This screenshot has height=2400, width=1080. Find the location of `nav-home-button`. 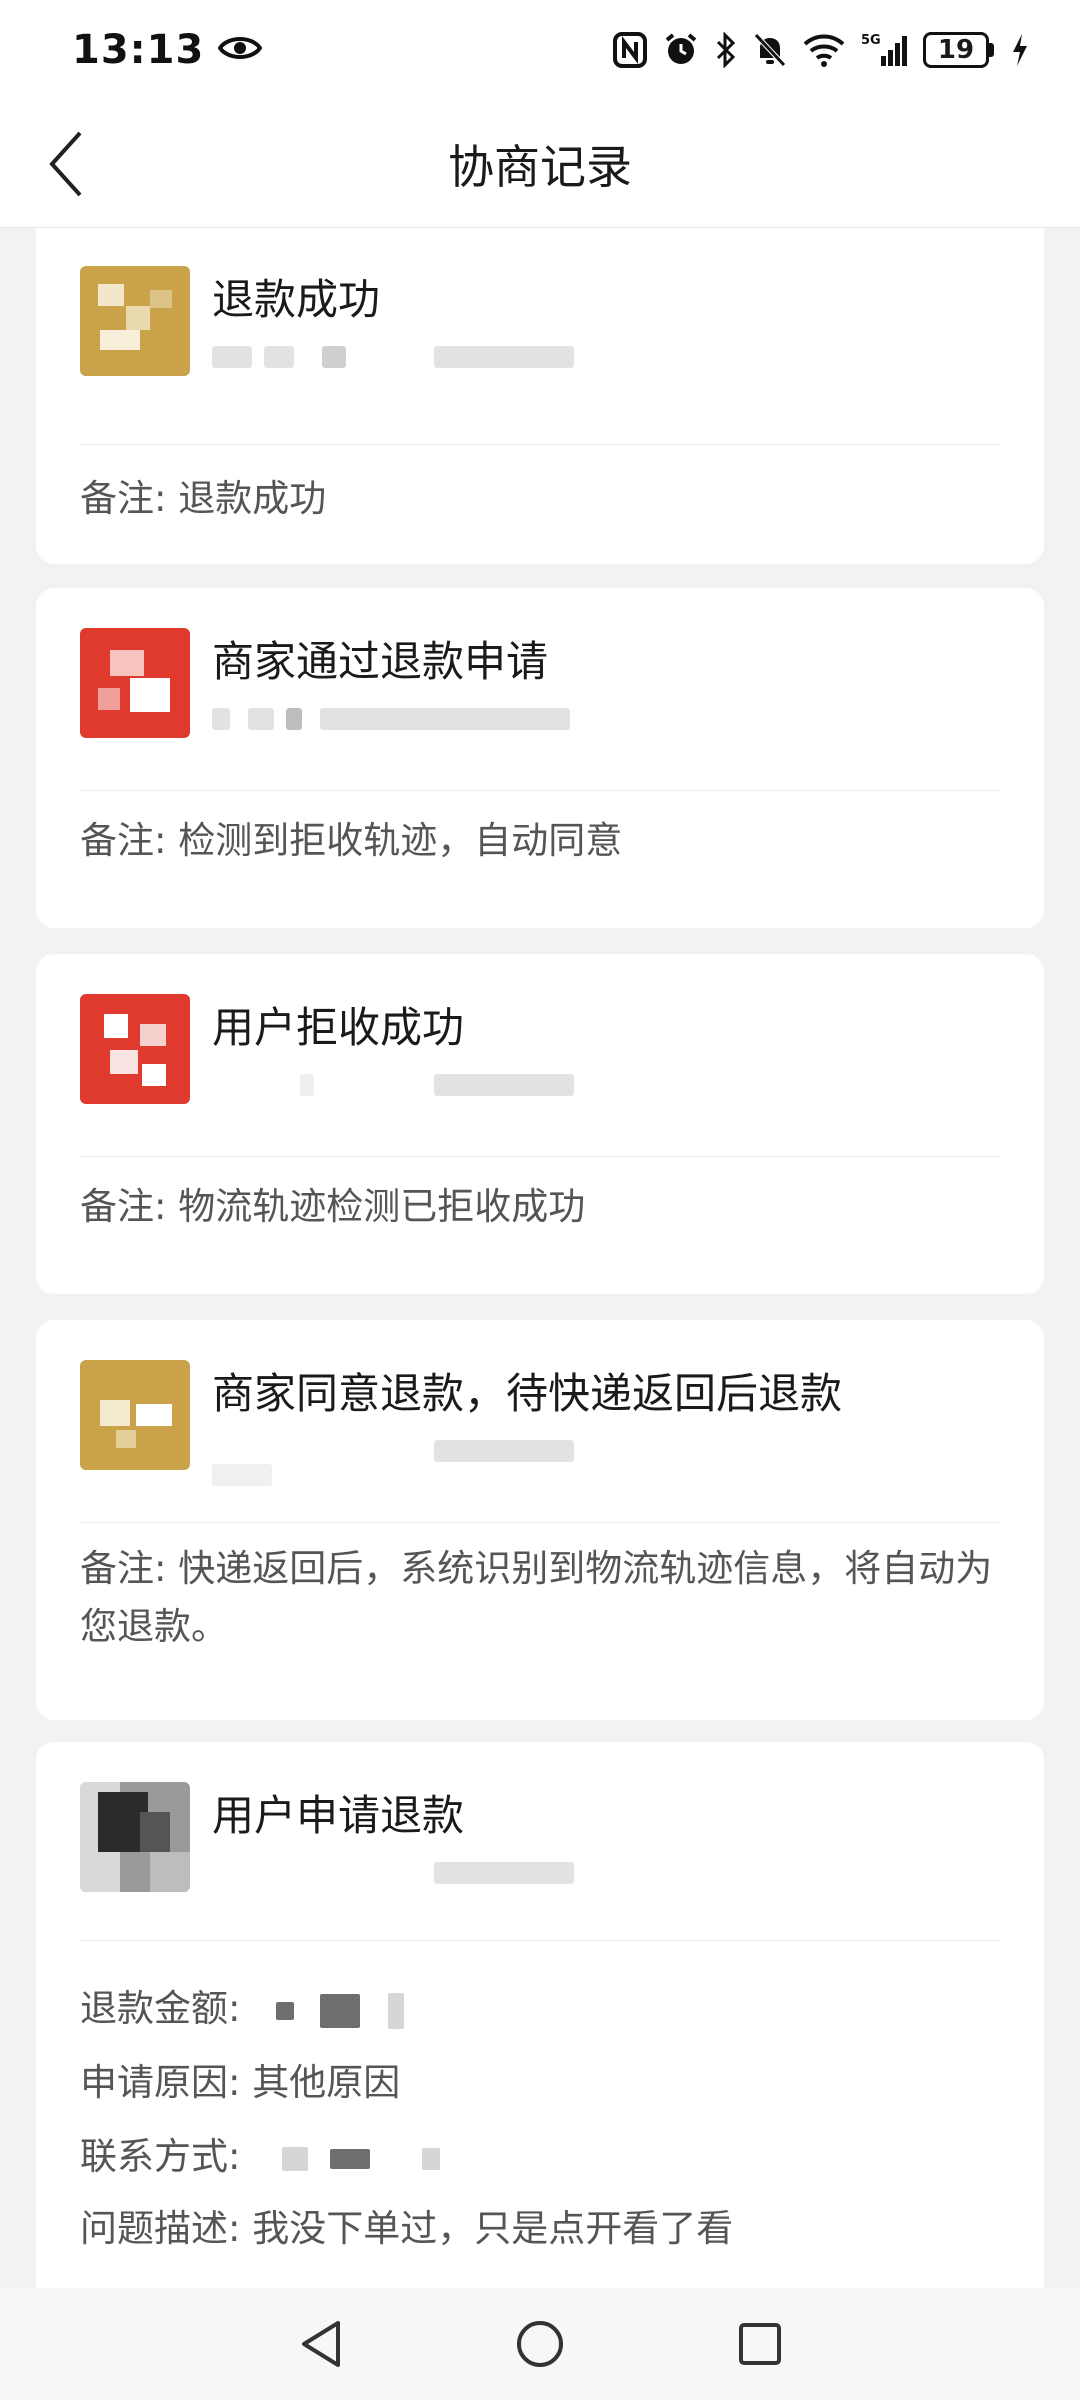

nav-home-button is located at coordinates (540, 2344).